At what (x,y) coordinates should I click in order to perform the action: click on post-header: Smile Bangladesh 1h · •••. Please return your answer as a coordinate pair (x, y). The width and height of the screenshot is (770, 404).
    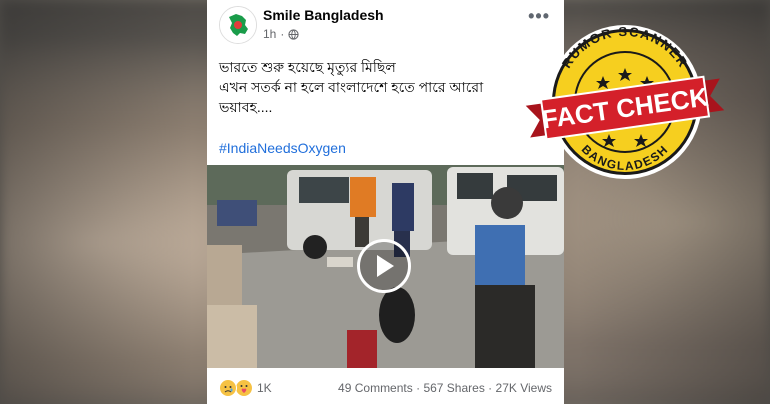
    Looking at the image, I should click on (385, 24).